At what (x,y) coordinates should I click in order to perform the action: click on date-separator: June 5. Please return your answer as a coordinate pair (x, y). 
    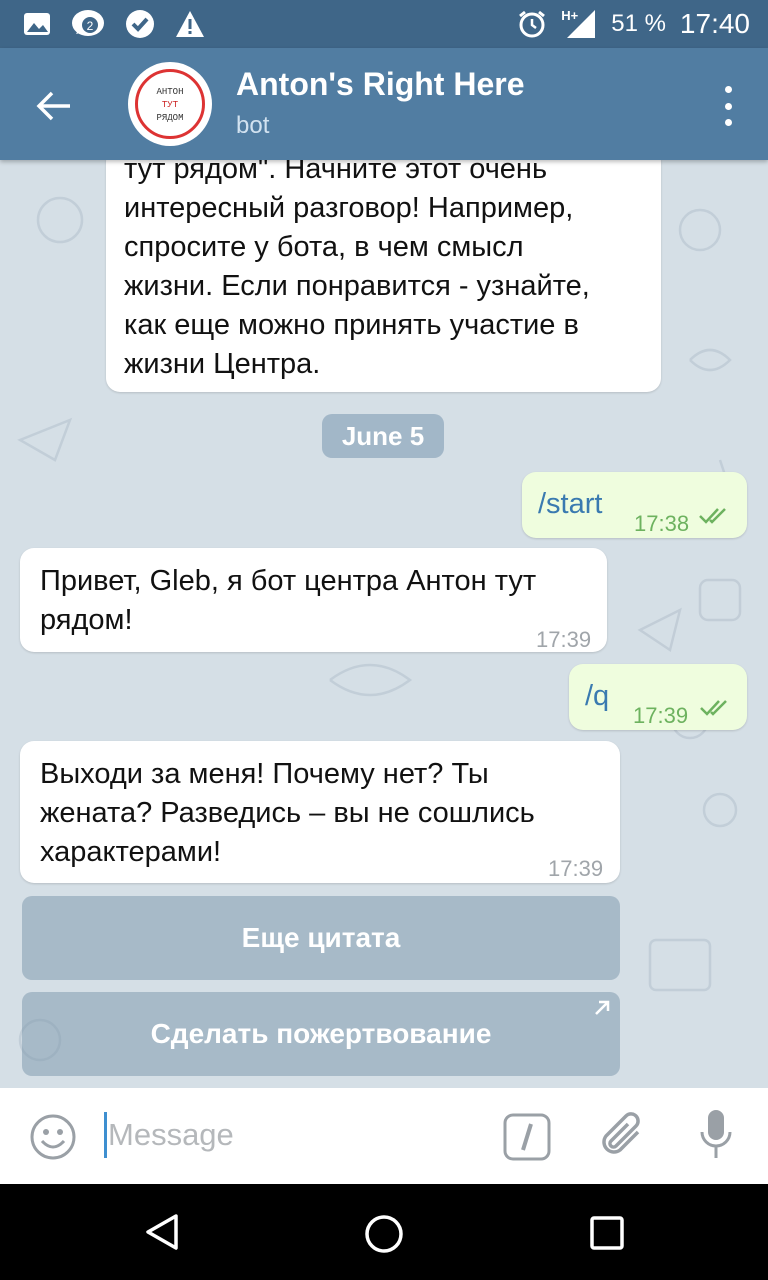
    Looking at the image, I should click on (383, 436).